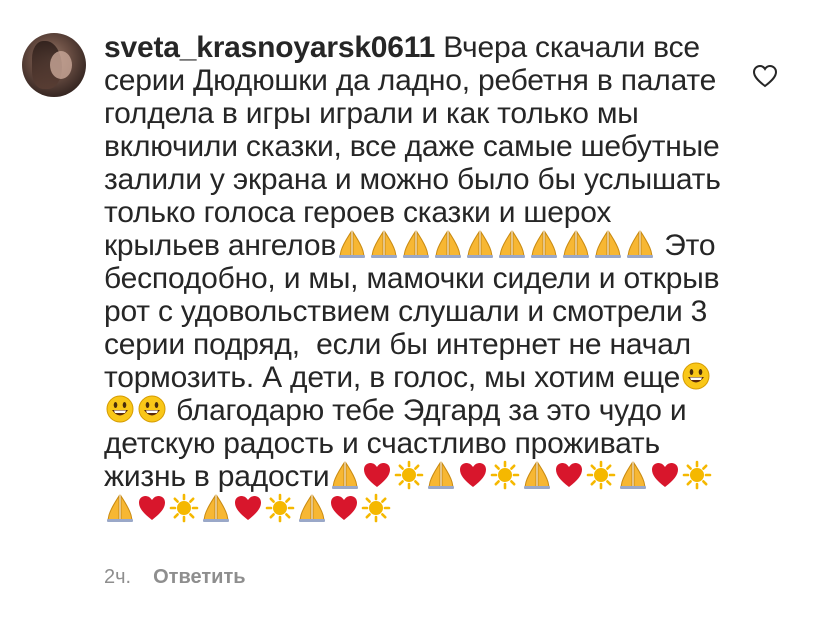 The width and height of the screenshot is (817, 619). I want to click on like-heart-icon, so click(765, 76).